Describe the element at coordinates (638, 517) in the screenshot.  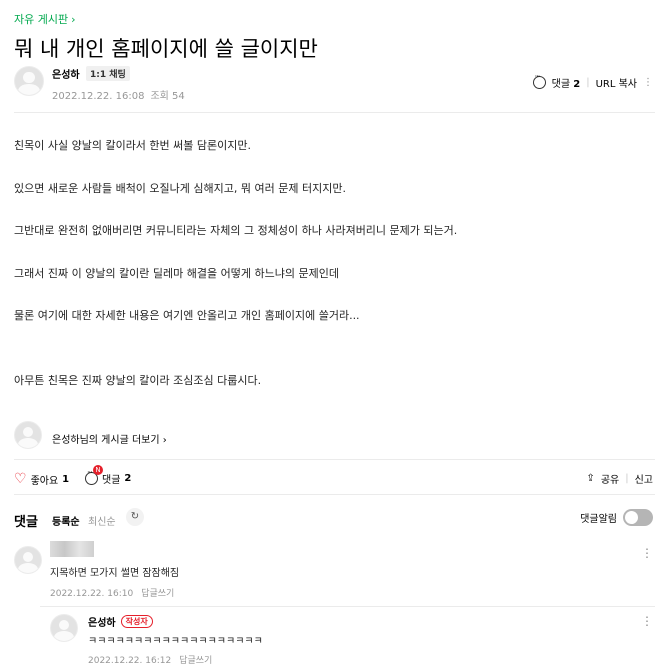
I see `alarm-toggle` at that location.